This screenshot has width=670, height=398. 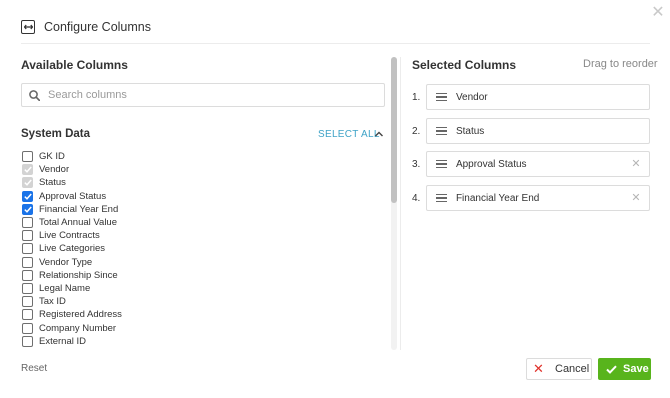 What do you see at coordinates (471, 97) in the screenshot?
I see `selected-column-label: Vendor` at bounding box center [471, 97].